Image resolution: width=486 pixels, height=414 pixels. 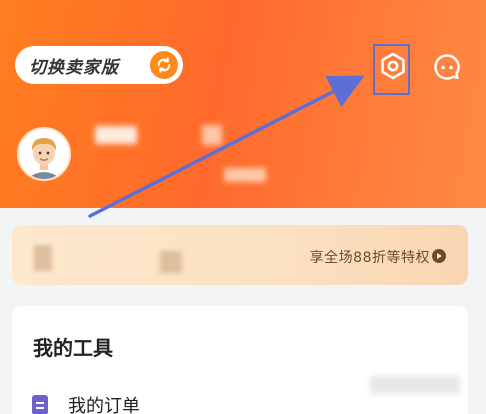 I want to click on refresh-icon, so click(x=164, y=65).